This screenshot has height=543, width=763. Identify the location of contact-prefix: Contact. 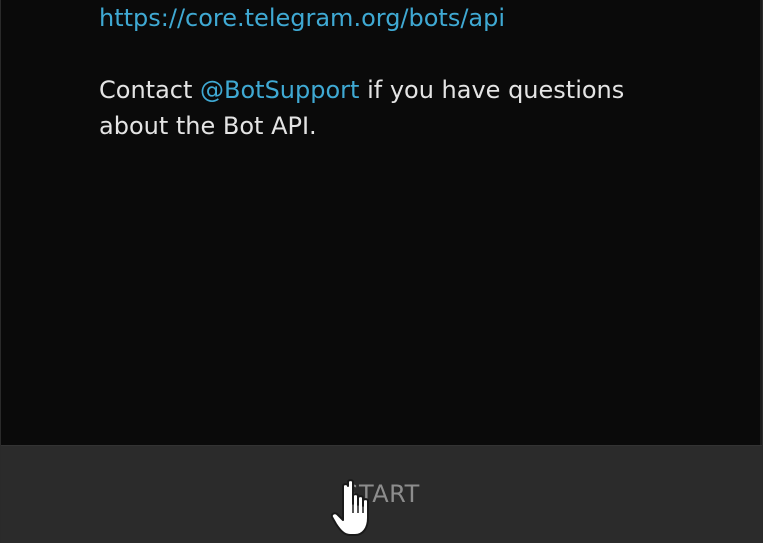
(150, 90).